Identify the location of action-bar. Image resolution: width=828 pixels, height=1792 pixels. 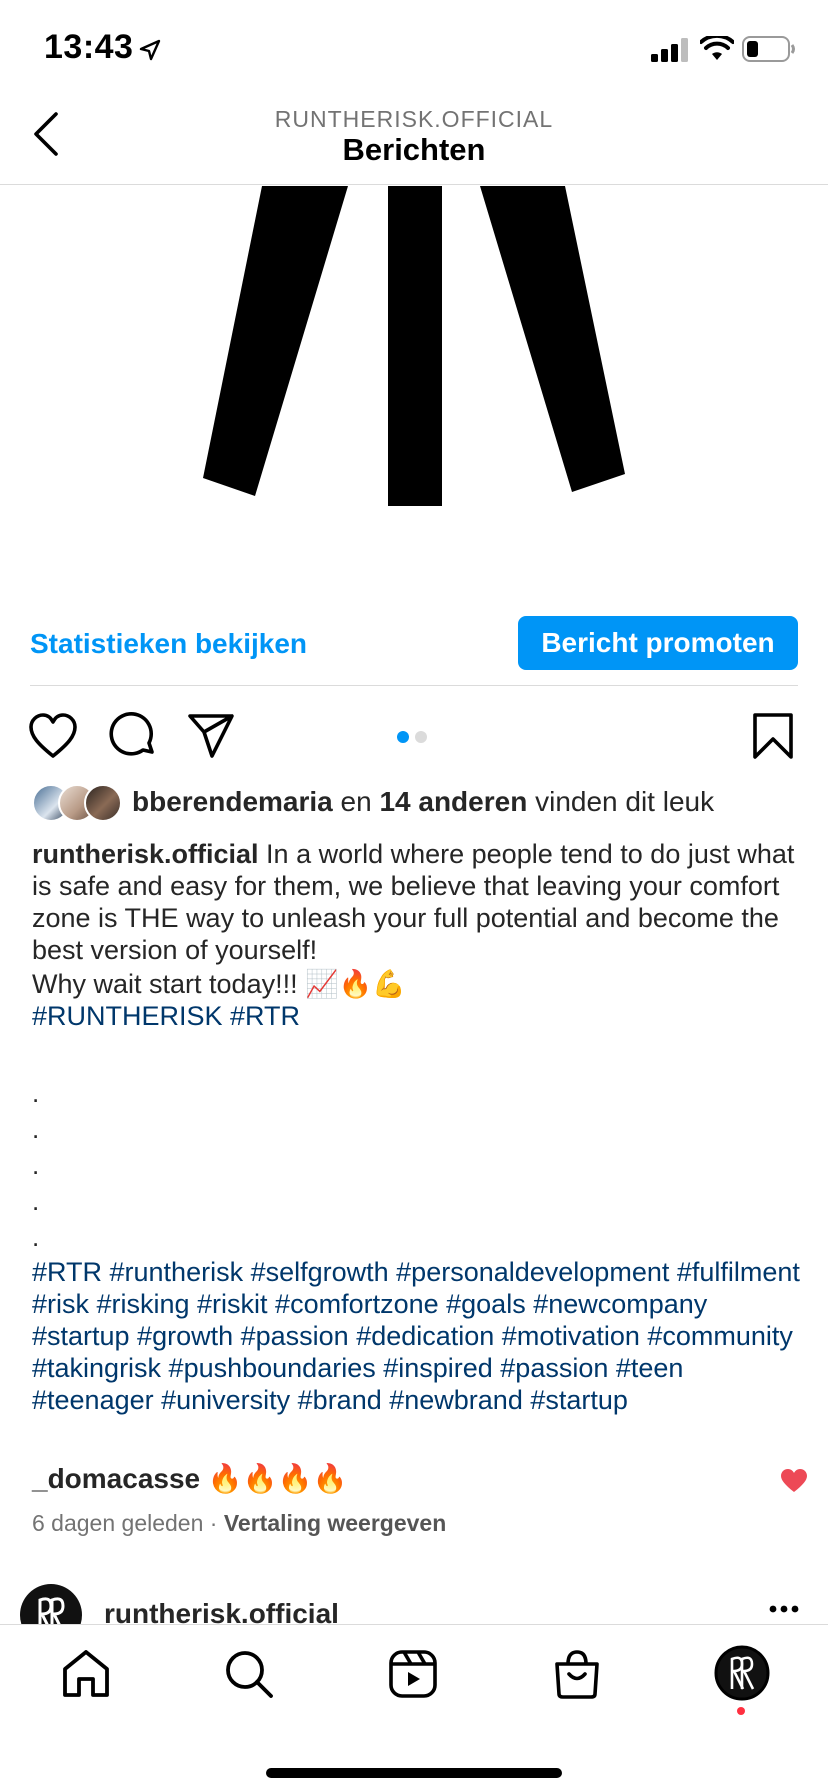
(414, 736).